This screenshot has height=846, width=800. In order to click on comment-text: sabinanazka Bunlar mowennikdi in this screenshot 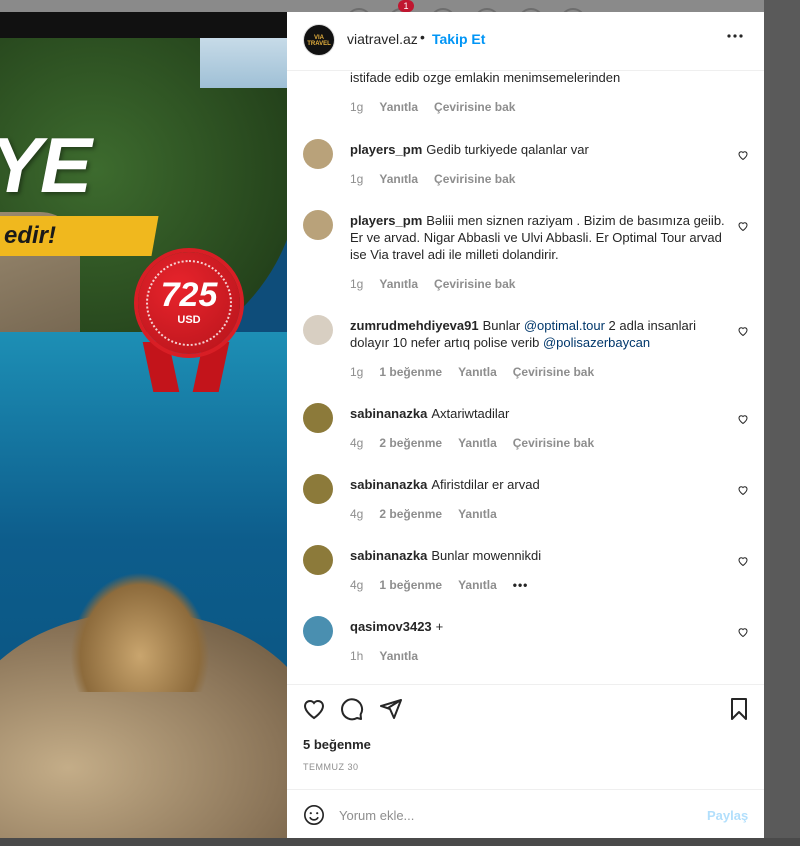, I will do `click(537, 555)`.